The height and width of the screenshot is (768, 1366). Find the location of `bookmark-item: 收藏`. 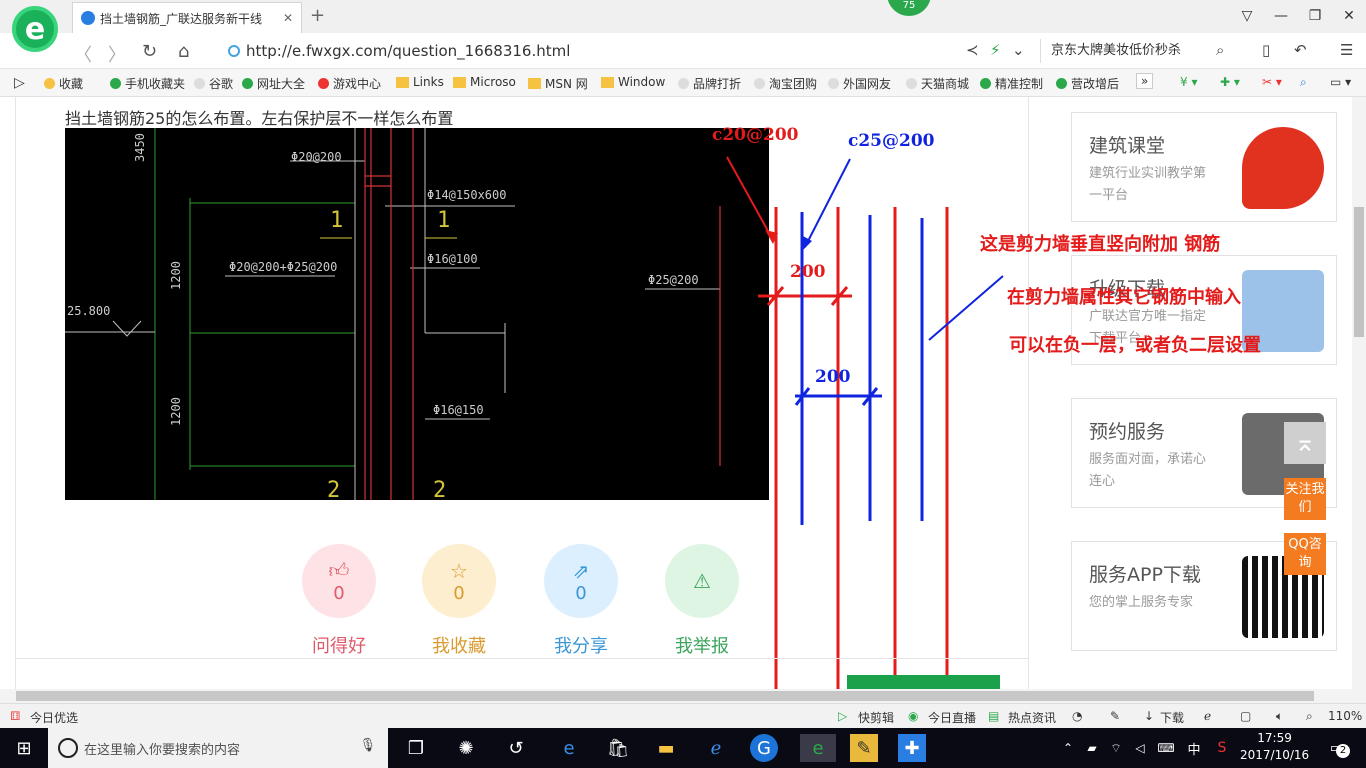

bookmark-item: 收藏 is located at coordinates (63, 83).